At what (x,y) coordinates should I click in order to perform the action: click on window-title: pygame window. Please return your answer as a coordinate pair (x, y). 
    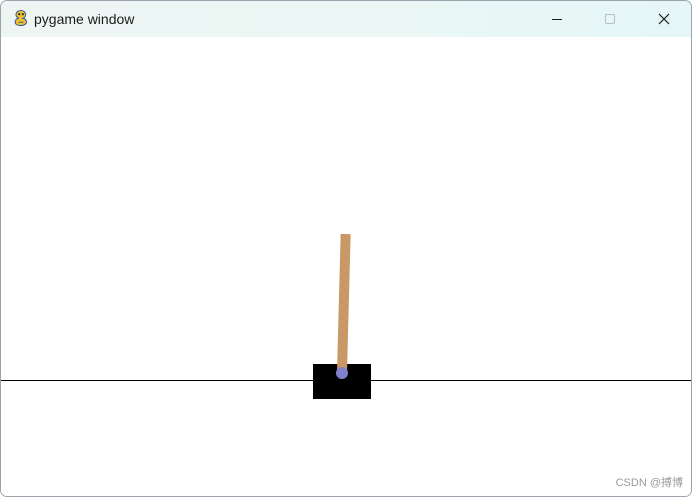
    Looking at the image, I should click on (84, 19).